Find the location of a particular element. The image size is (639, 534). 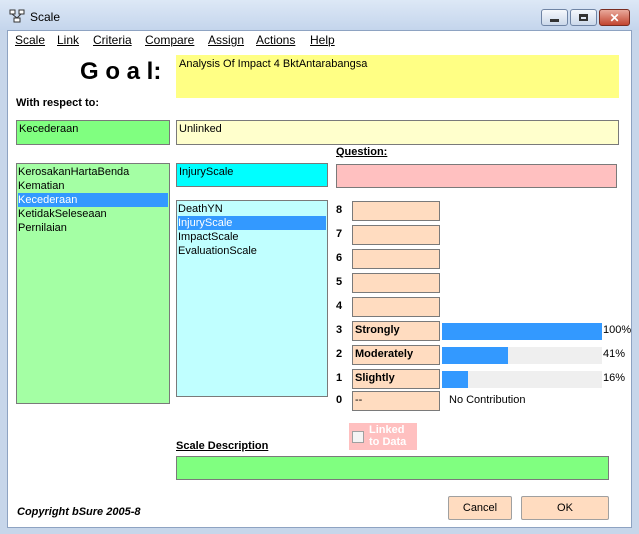

list-item: Kematian is located at coordinates (93, 186).